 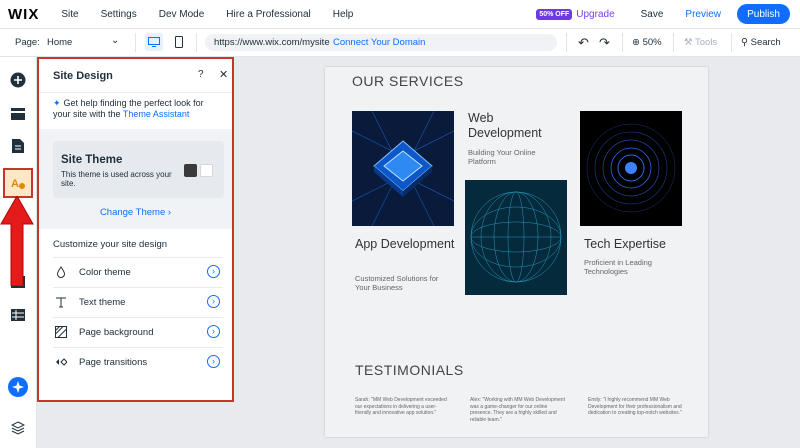 I want to click on option-label: Text theme, so click(x=102, y=302).